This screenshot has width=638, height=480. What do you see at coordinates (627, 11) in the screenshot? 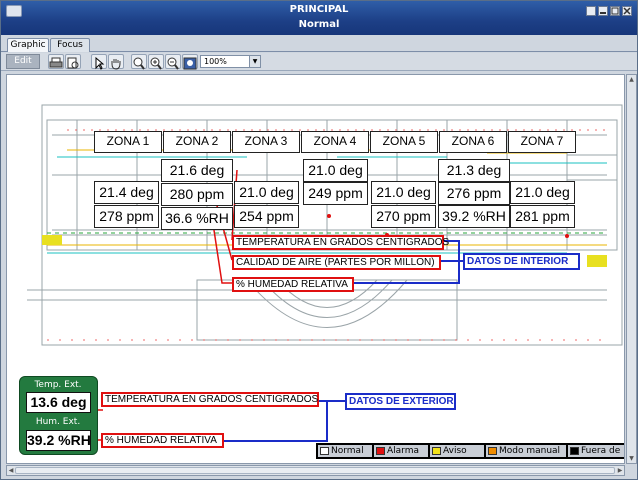
I see `close-icon` at bounding box center [627, 11].